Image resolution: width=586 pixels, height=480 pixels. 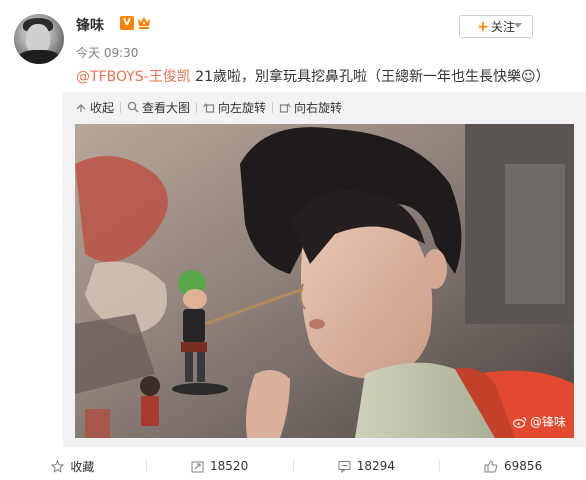 I want to click on view-large-label: 查看大图, so click(x=166, y=107).